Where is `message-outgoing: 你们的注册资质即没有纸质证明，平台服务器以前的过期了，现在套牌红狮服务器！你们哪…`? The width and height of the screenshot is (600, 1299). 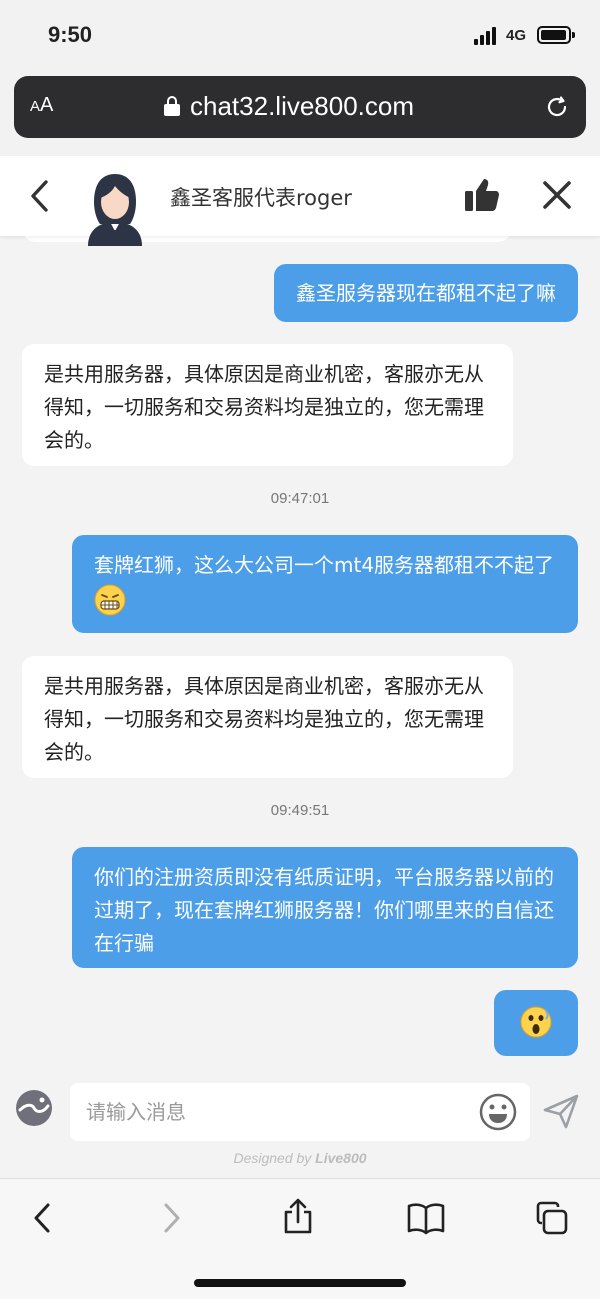
message-outgoing: 你们的注册资质即没有纸质证明，平台服务器以前的过期了，现在套牌红狮服务器！你们哪… is located at coordinates (325, 907).